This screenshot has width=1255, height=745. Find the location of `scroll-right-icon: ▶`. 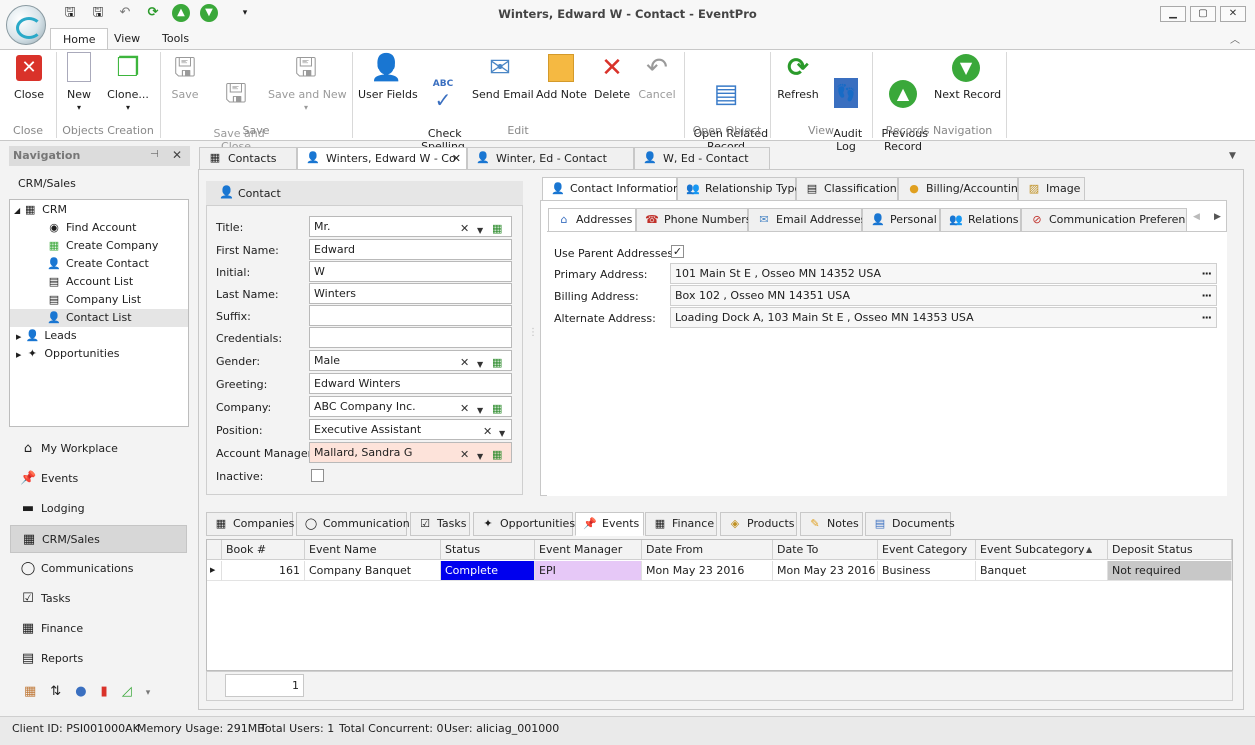

scroll-right-icon: ▶ is located at coordinates (1217, 217).